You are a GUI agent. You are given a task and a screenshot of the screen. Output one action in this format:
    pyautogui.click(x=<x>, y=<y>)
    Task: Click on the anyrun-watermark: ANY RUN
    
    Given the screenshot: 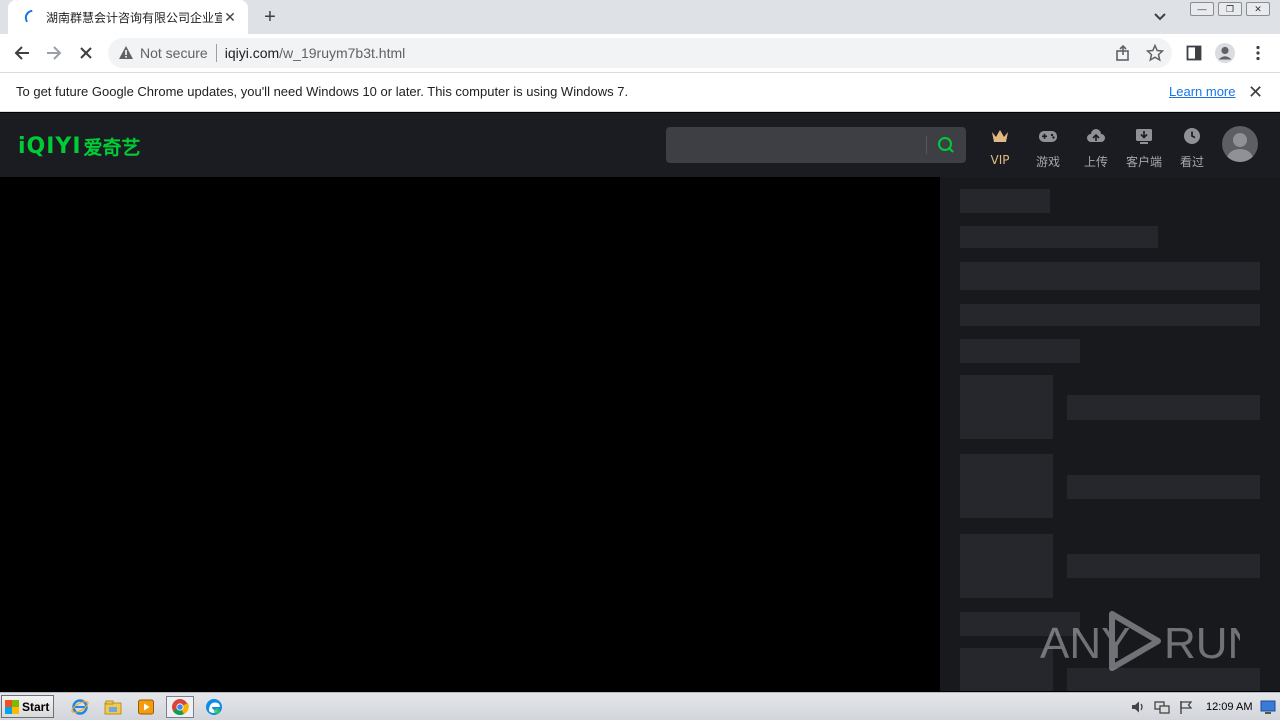 What is the action you would take?
    pyautogui.click(x=1140, y=641)
    